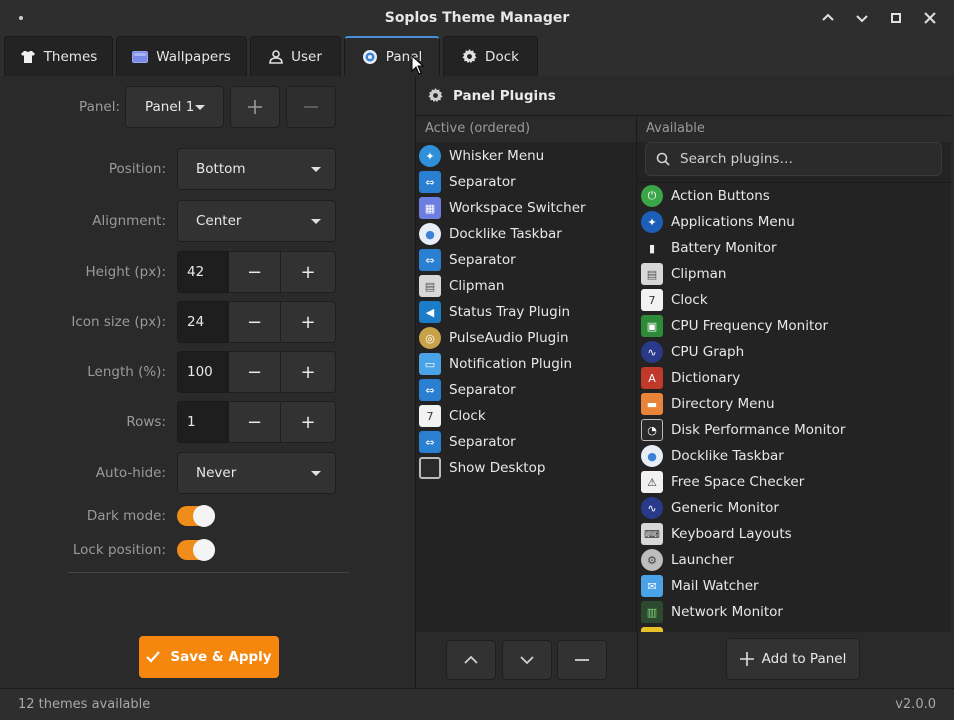  I want to click on active-item: ▦ Workspace Switcher, so click(502, 208).